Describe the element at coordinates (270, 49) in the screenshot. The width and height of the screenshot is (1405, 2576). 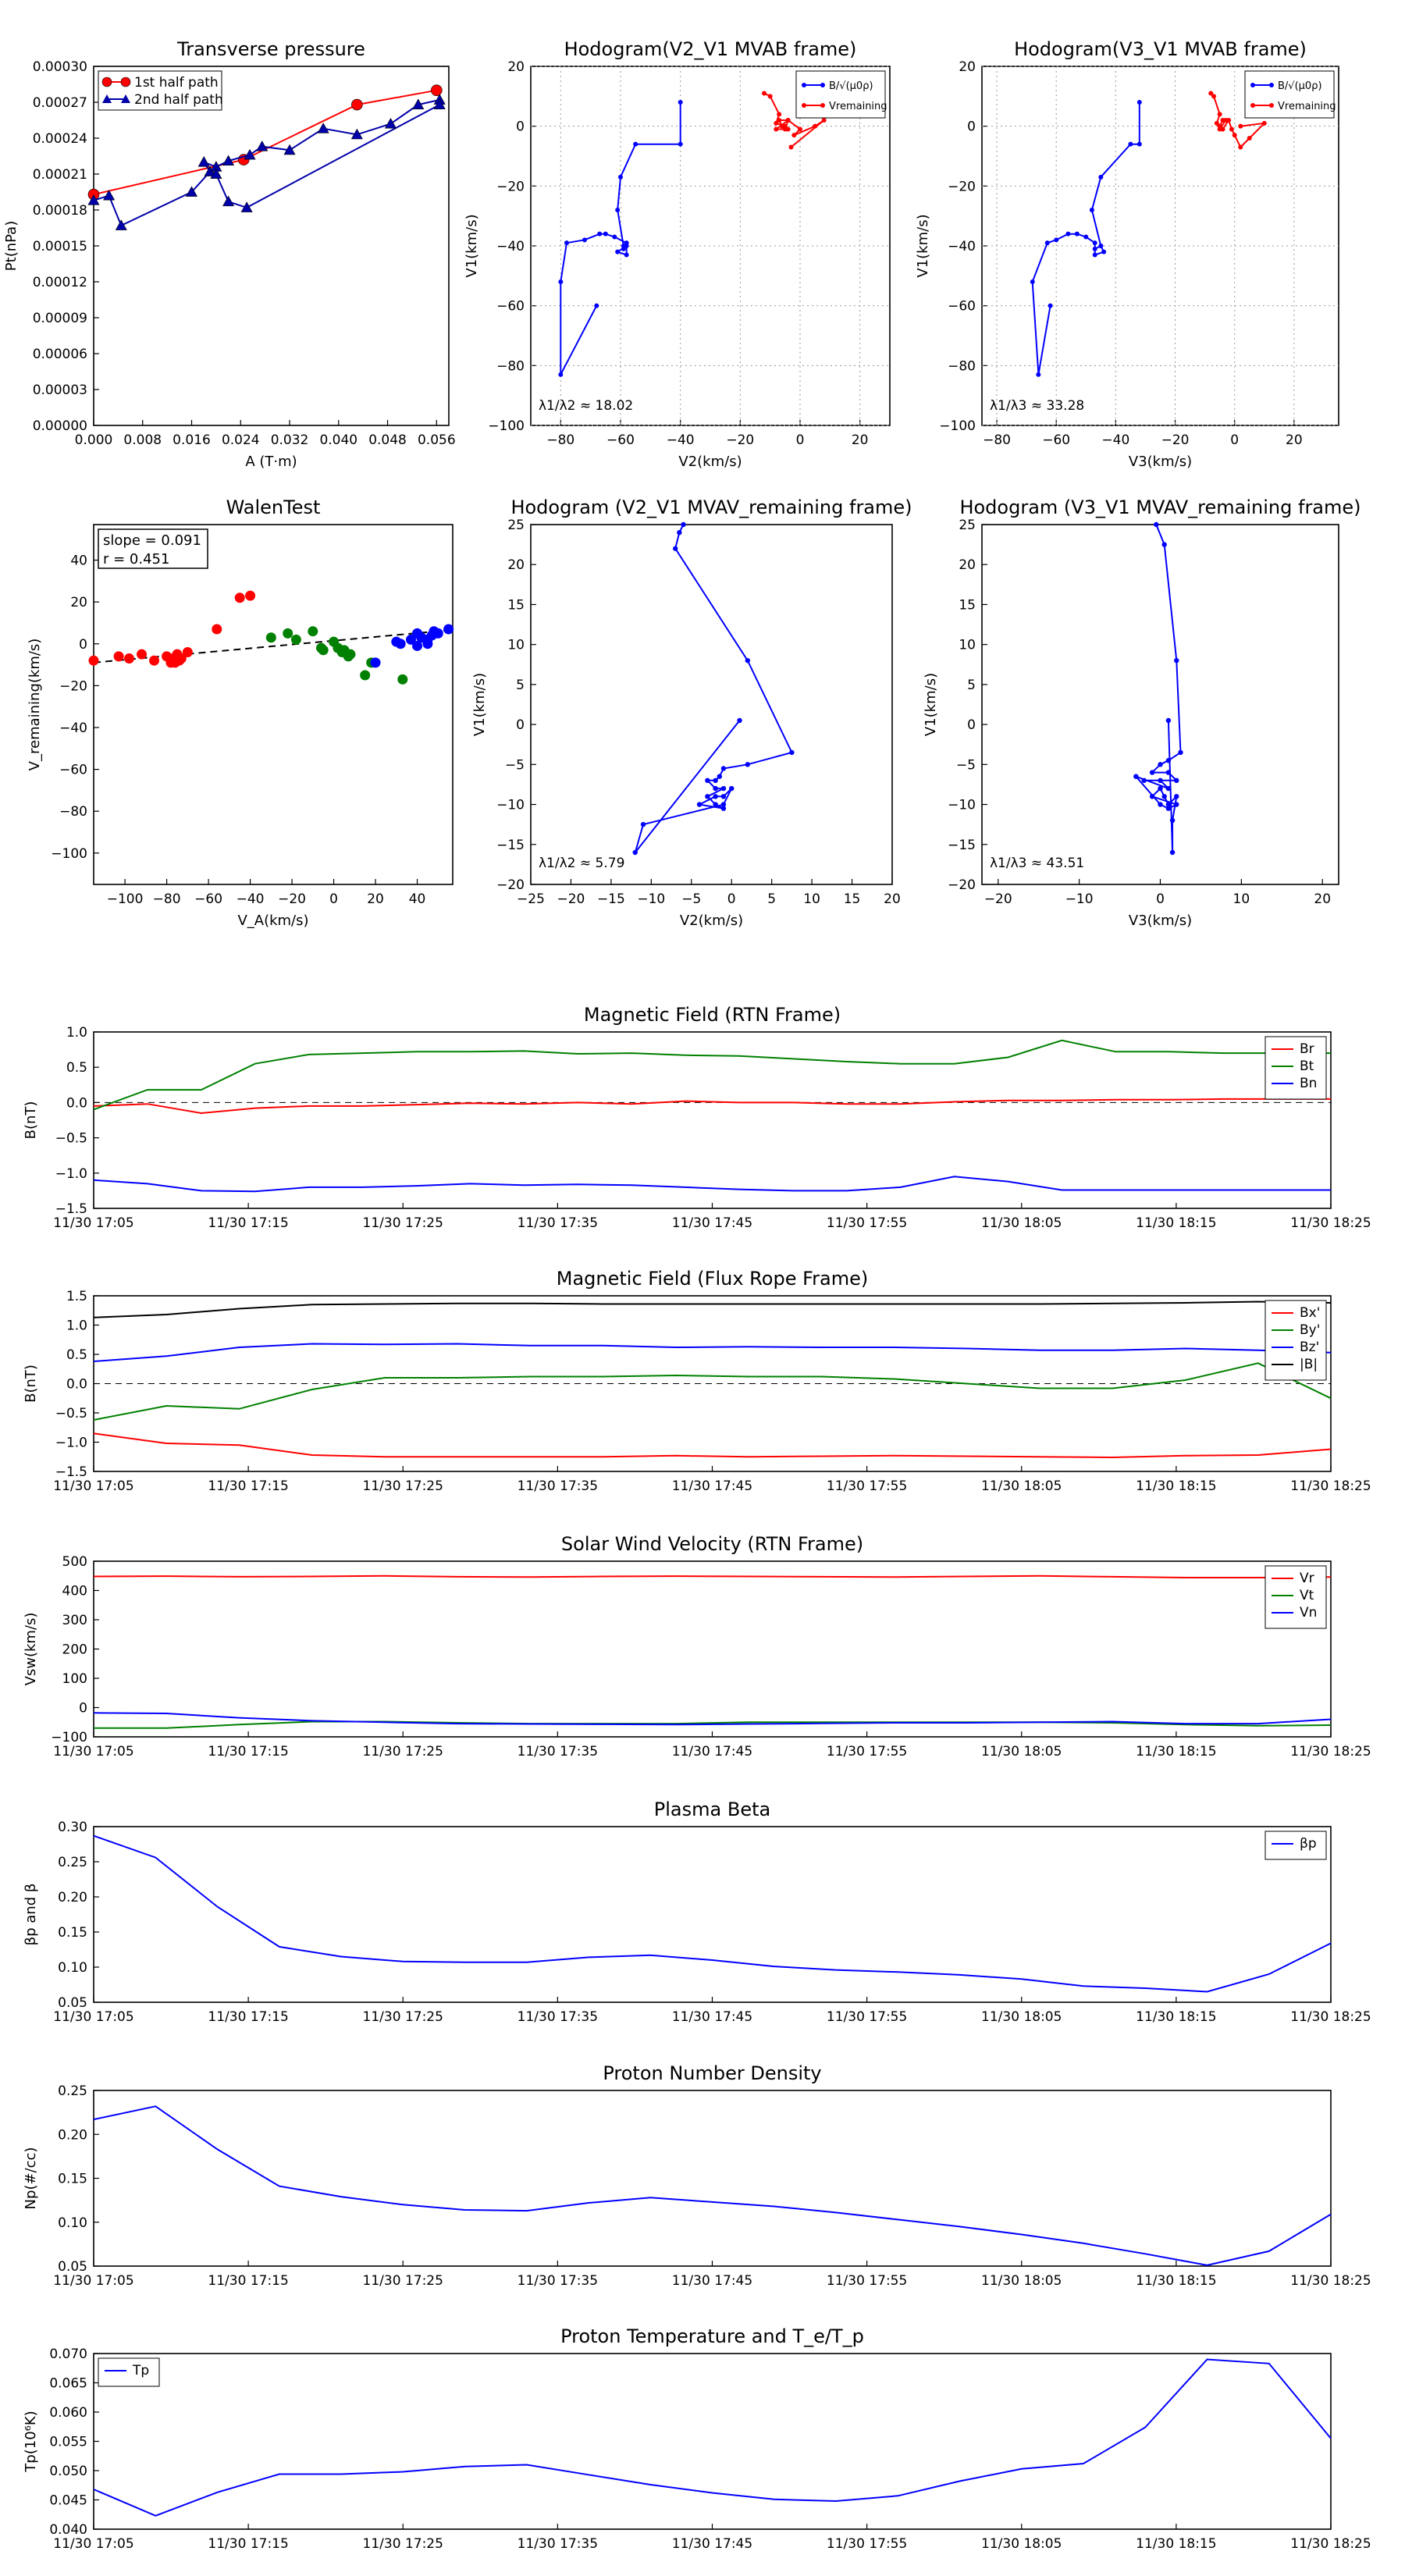
I see `chart-title: Transverse pressure` at that location.